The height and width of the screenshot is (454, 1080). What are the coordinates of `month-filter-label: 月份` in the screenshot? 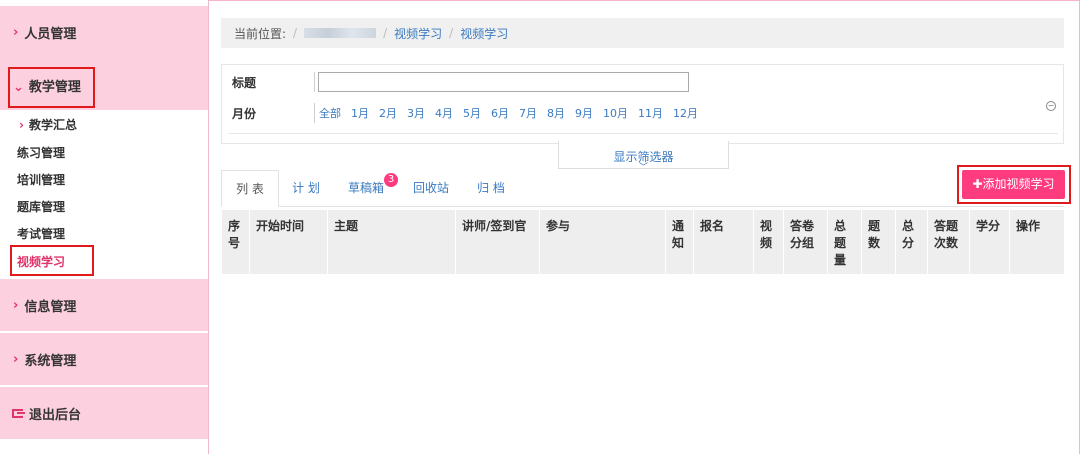 It's located at (244, 114).